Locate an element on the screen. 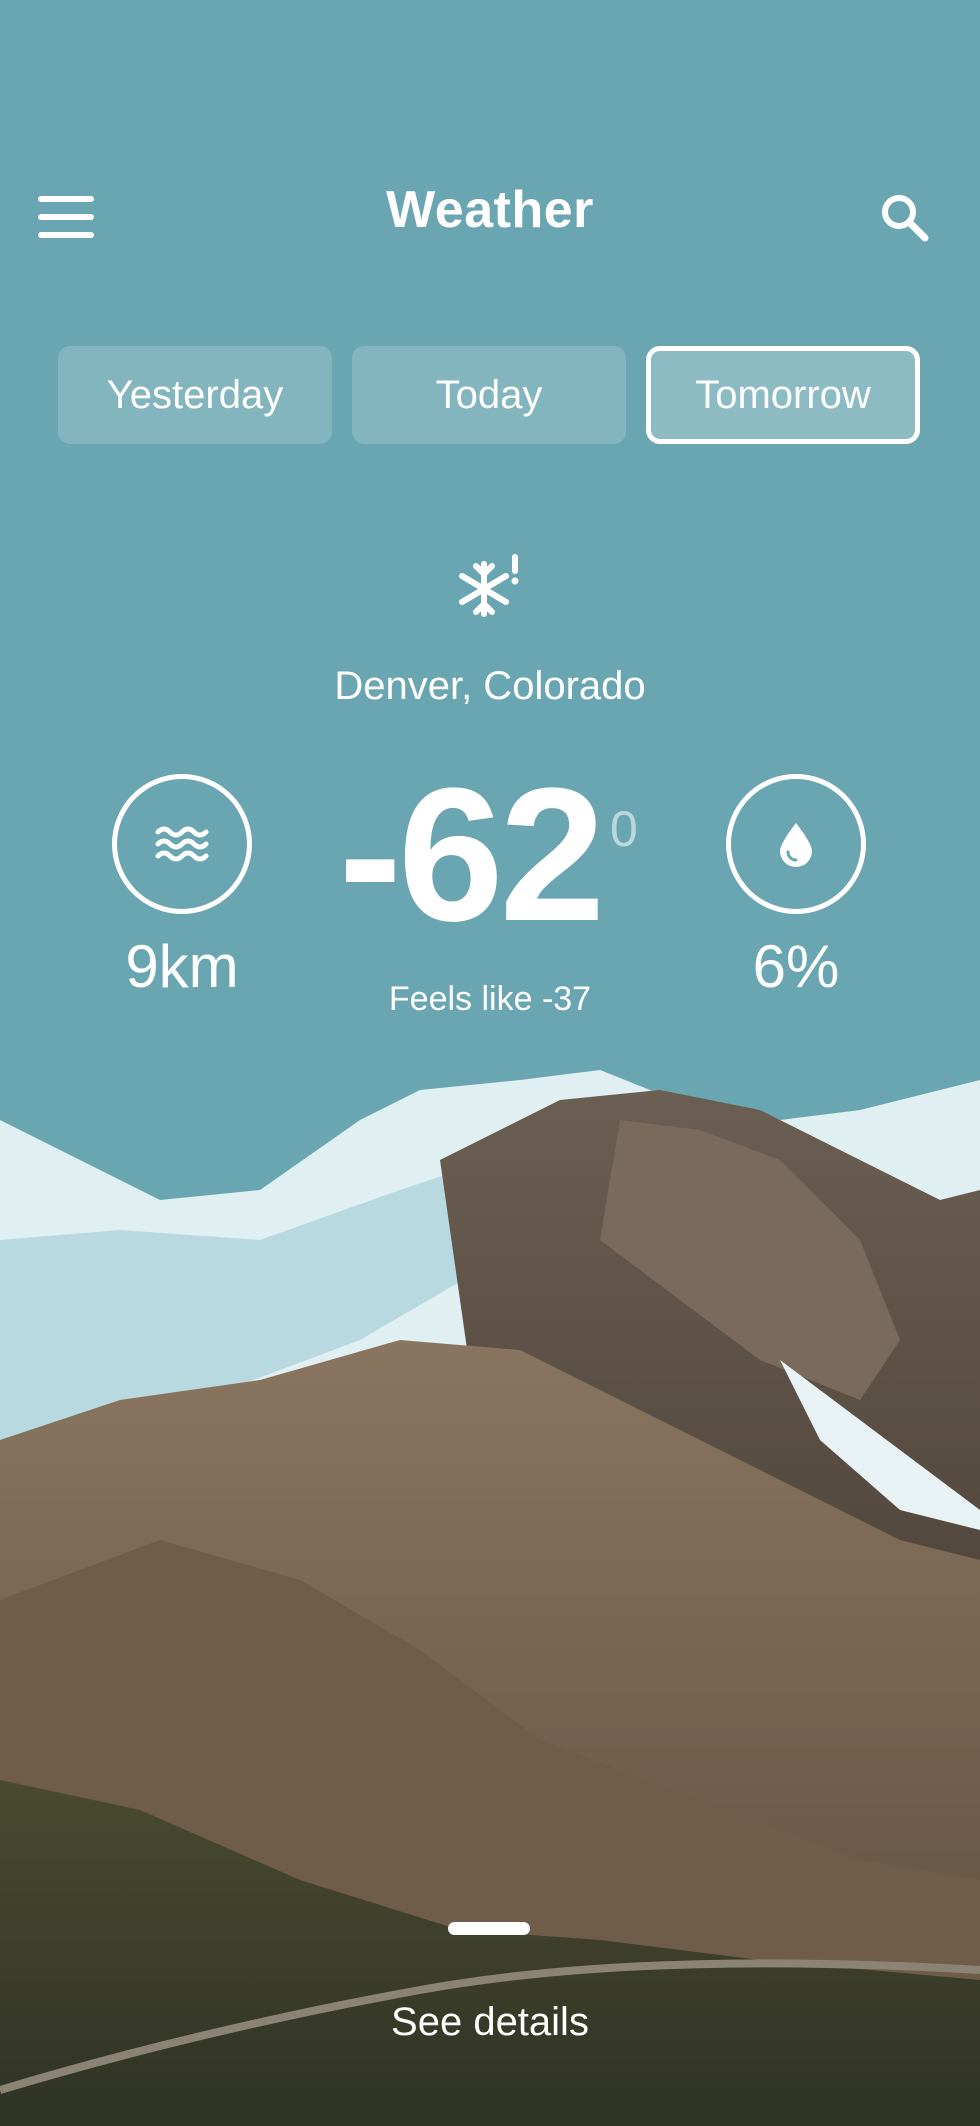 This screenshot has height=2126, width=980. visibility-button is located at coordinates (182, 844).